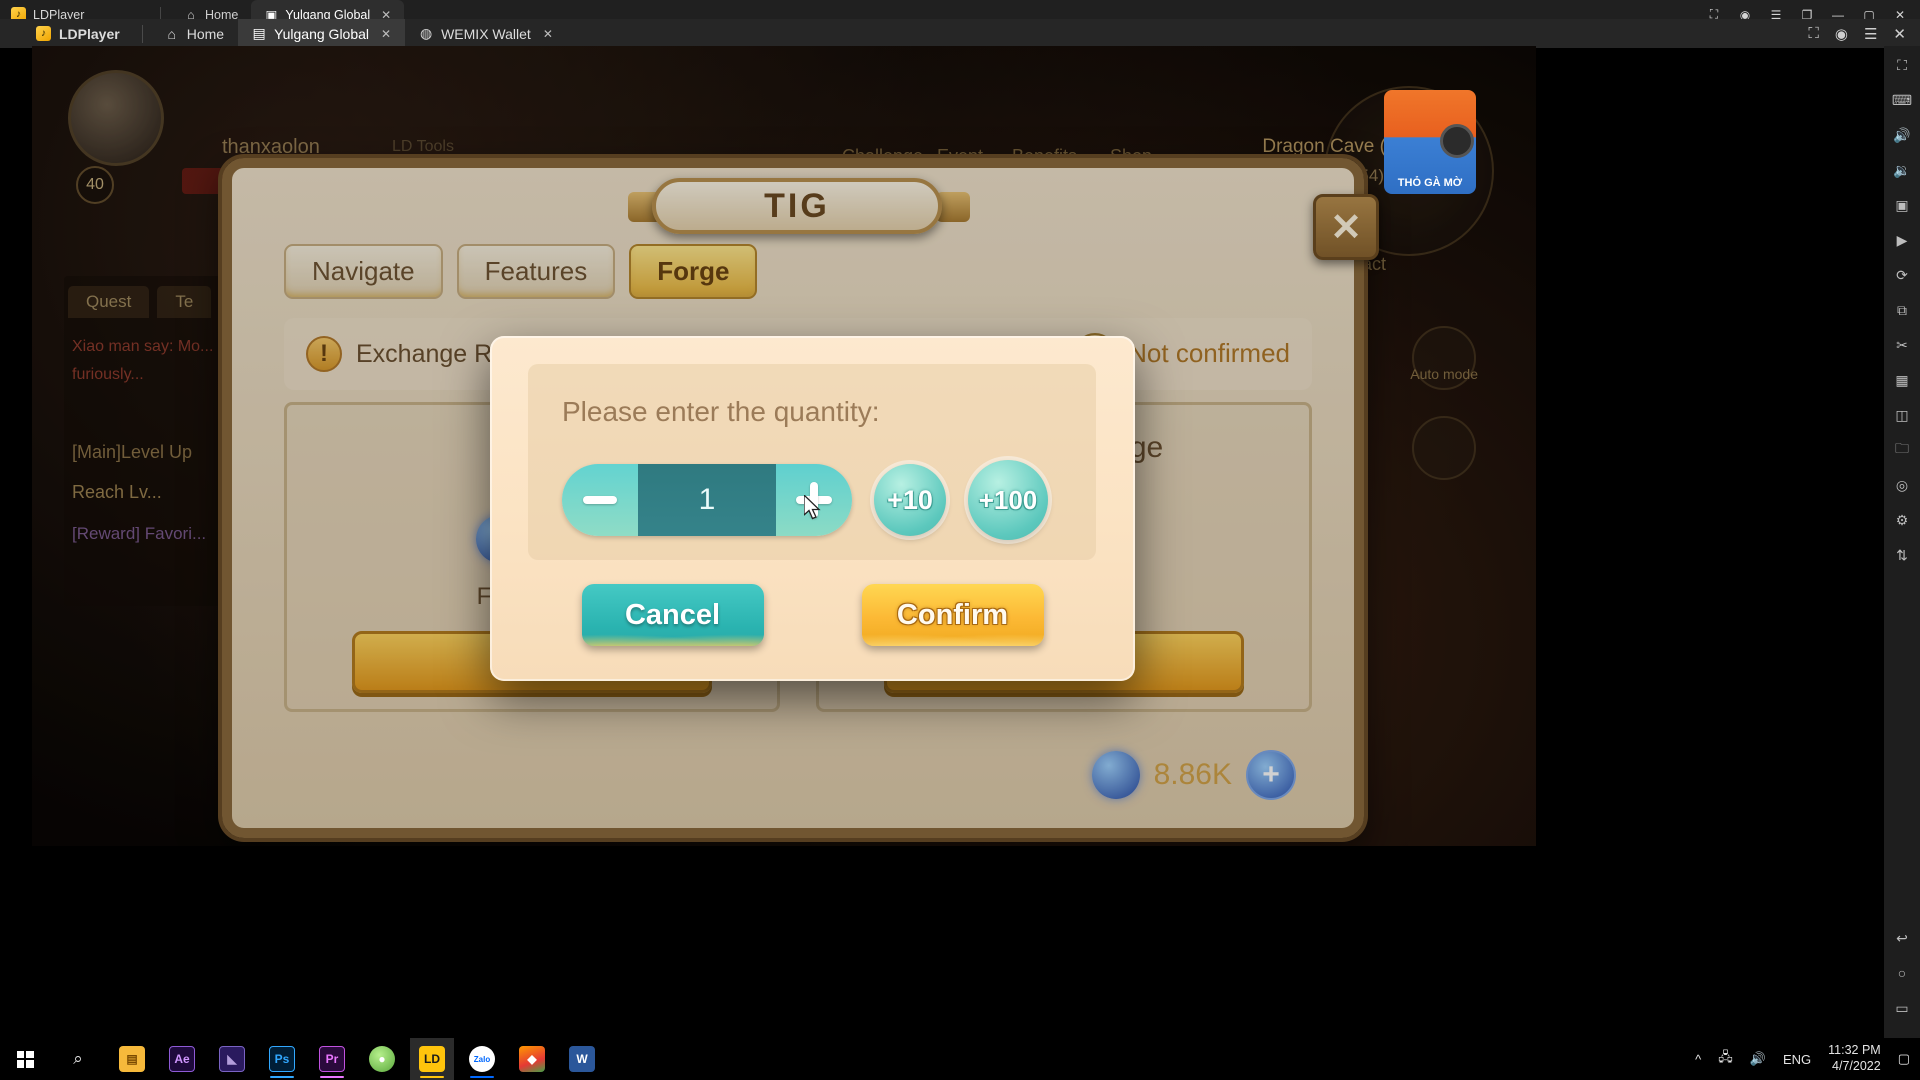 The width and height of the screenshot is (1920, 1080). I want to click on taskbar-app-media-encoder: ◣, so click(232, 1059).